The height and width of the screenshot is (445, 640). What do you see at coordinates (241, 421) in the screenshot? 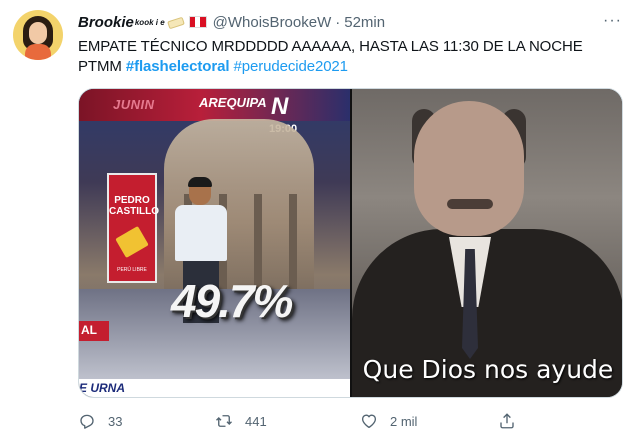
I see `retweet-button: 441` at bounding box center [241, 421].